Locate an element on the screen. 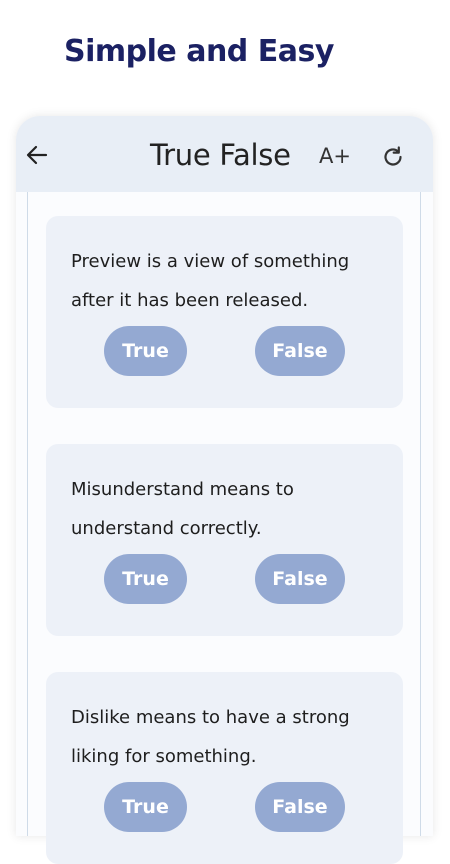 This screenshot has width=450, height=864. arrow-left-icon is located at coordinates (37, 155).